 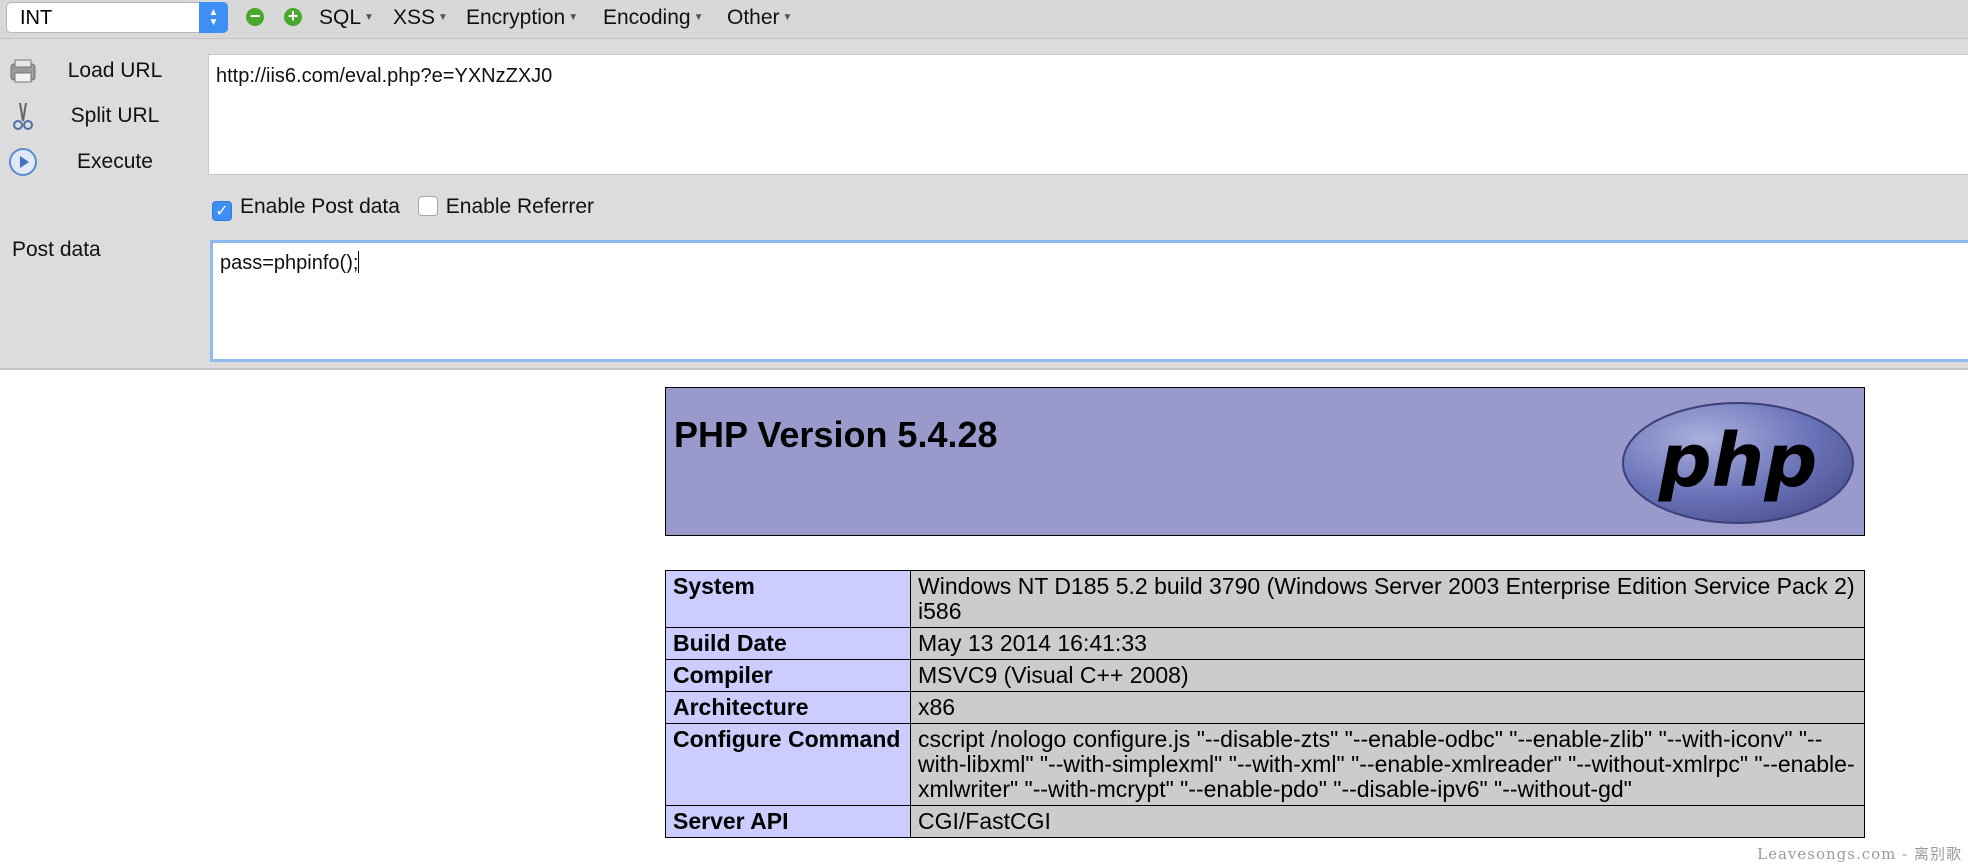 I want to click on url-textarea: http://iis6.com/eval.php?e=YXNzZXJ0, so click(x=1088, y=114).